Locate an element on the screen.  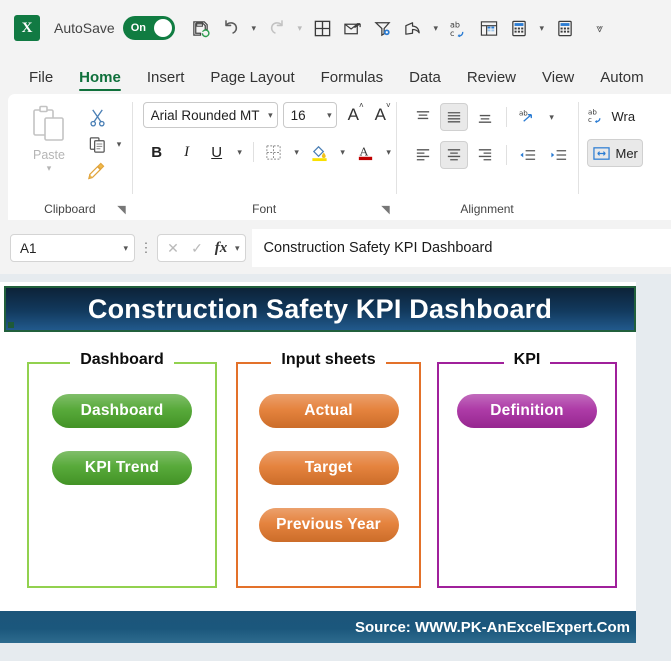
font-size-input: 16 ▾ is located at coordinates (309, 115).